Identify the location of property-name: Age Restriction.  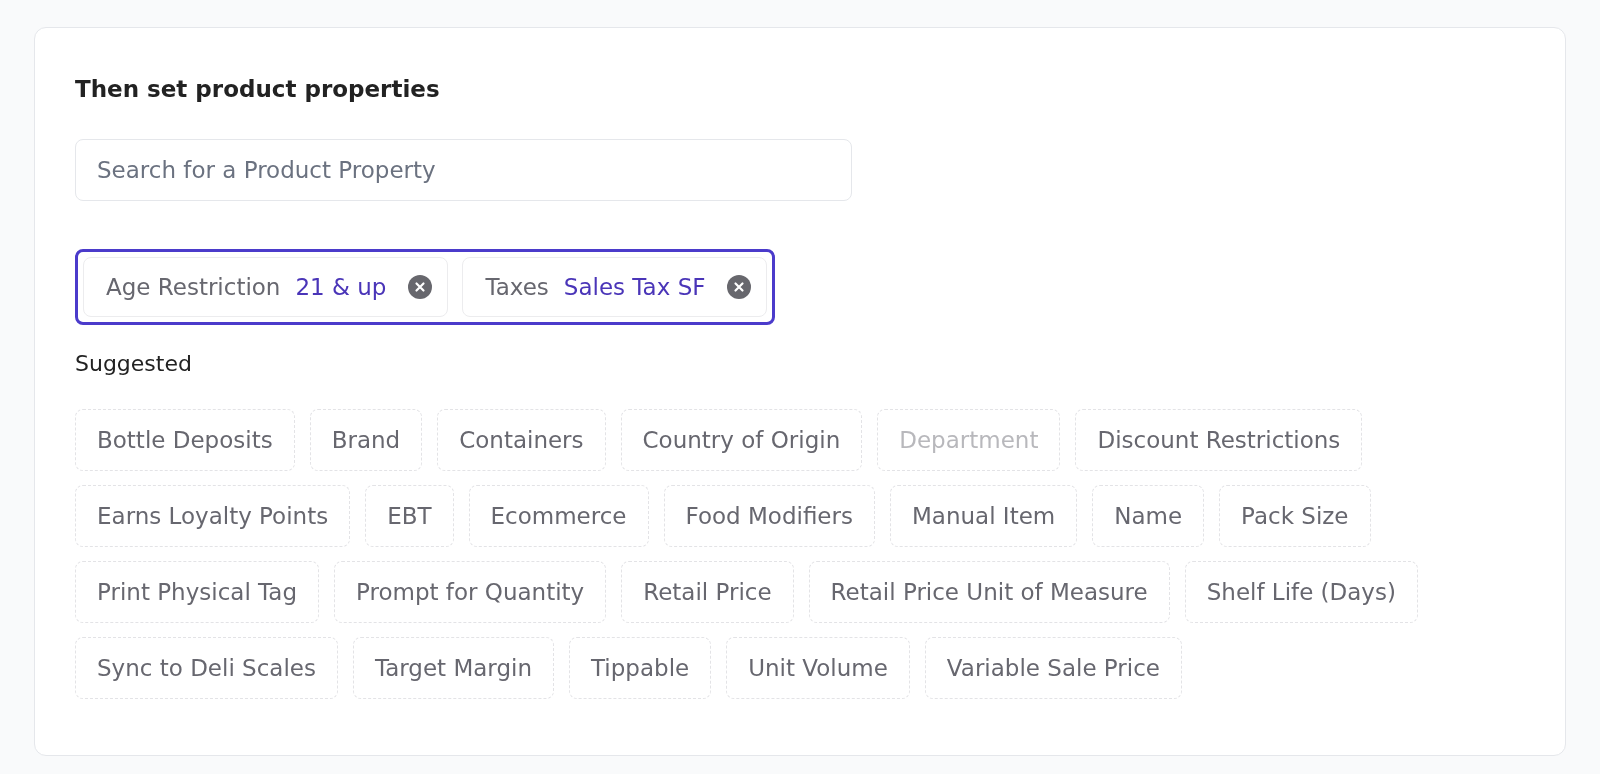
(193, 287).